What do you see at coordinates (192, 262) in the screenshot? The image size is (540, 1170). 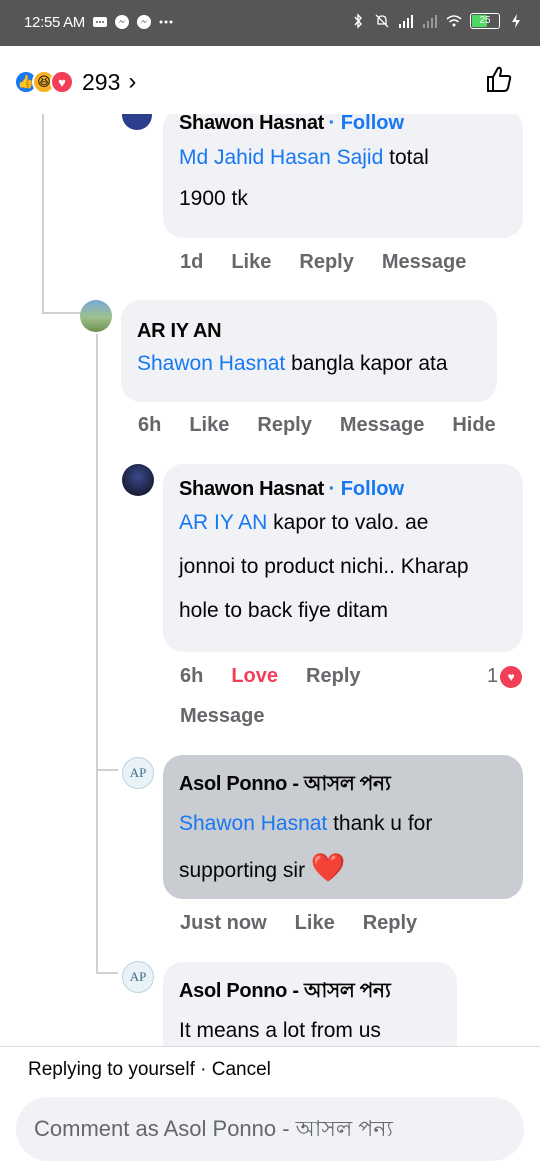 I see `comment-time: 1d` at bounding box center [192, 262].